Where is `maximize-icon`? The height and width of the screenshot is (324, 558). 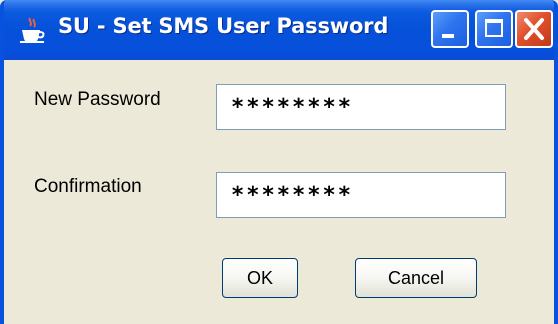 maximize-icon is located at coordinates (494, 28).